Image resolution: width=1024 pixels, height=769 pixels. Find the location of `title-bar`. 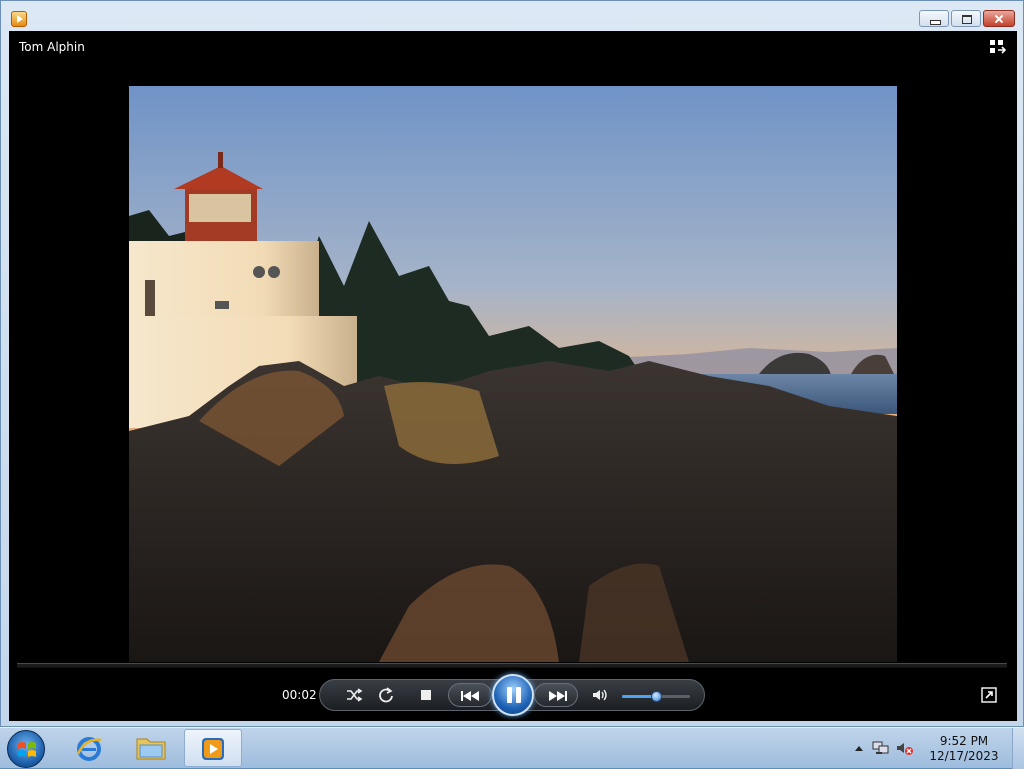

title-bar is located at coordinates (512, 16).